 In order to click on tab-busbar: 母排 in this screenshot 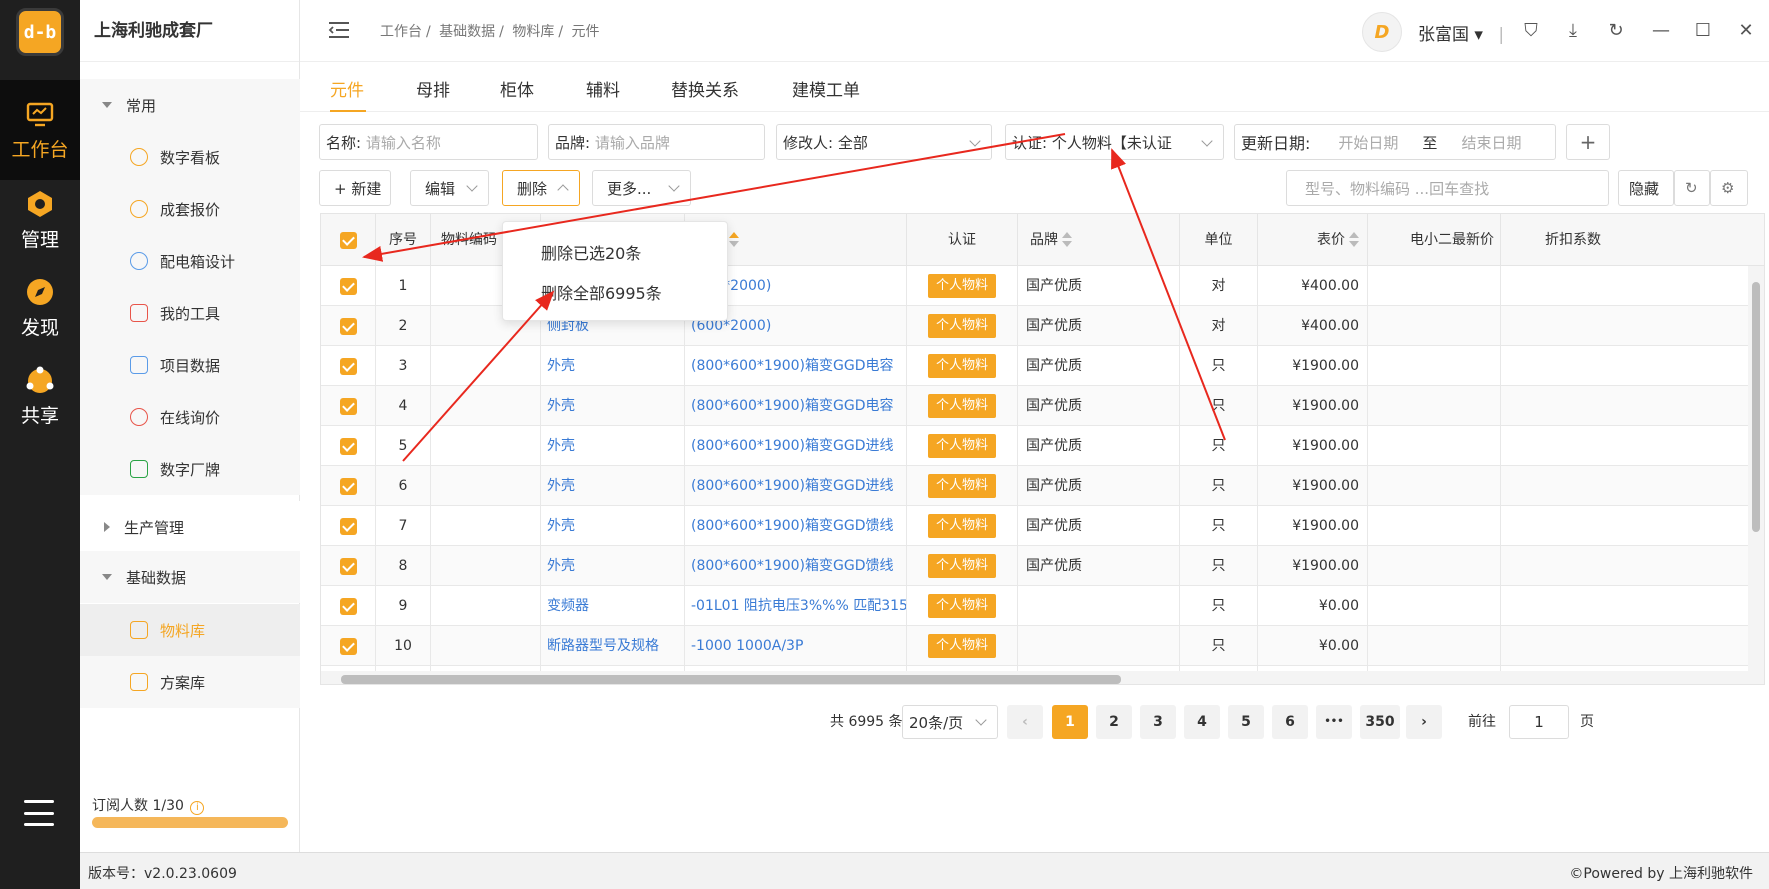, I will do `click(433, 88)`.